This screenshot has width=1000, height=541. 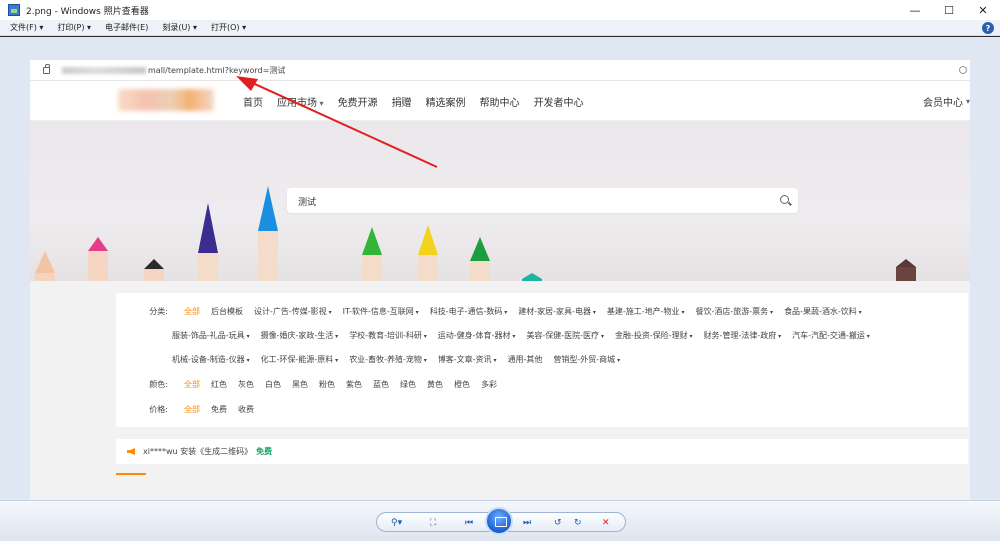 What do you see at coordinates (192, 384) in the screenshot?
I see `color-option: 全部` at bounding box center [192, 384].